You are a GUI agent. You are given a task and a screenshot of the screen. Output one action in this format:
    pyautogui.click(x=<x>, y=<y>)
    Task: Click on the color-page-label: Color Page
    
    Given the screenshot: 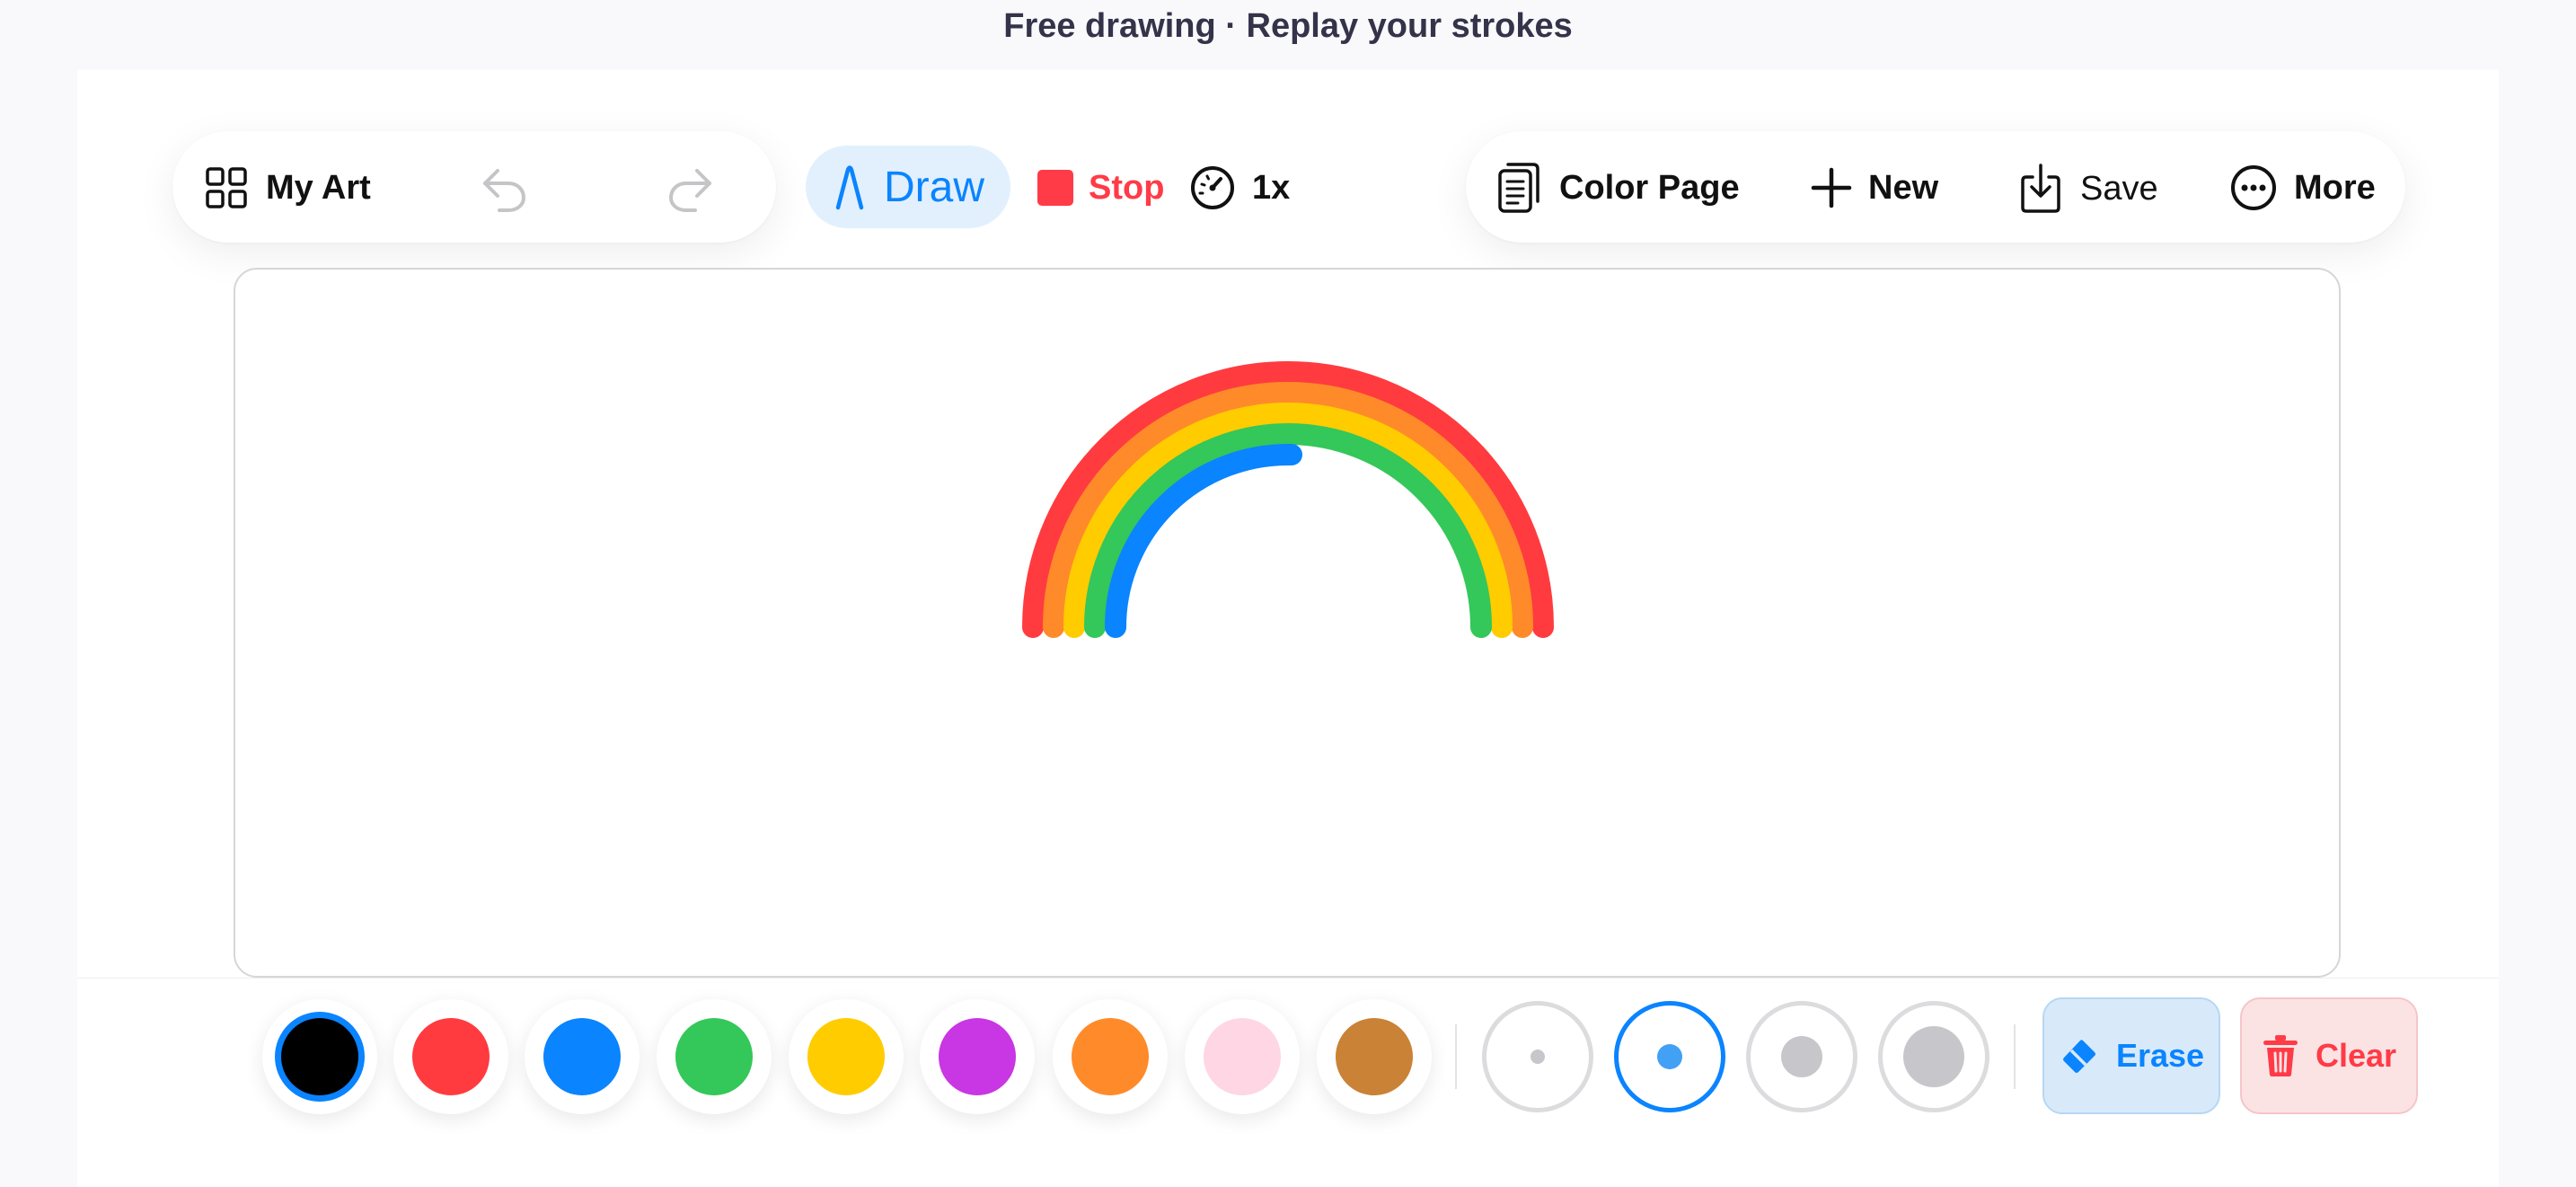 What is the action you would take?
    pyautogui.click(x=1649, y=187)
    